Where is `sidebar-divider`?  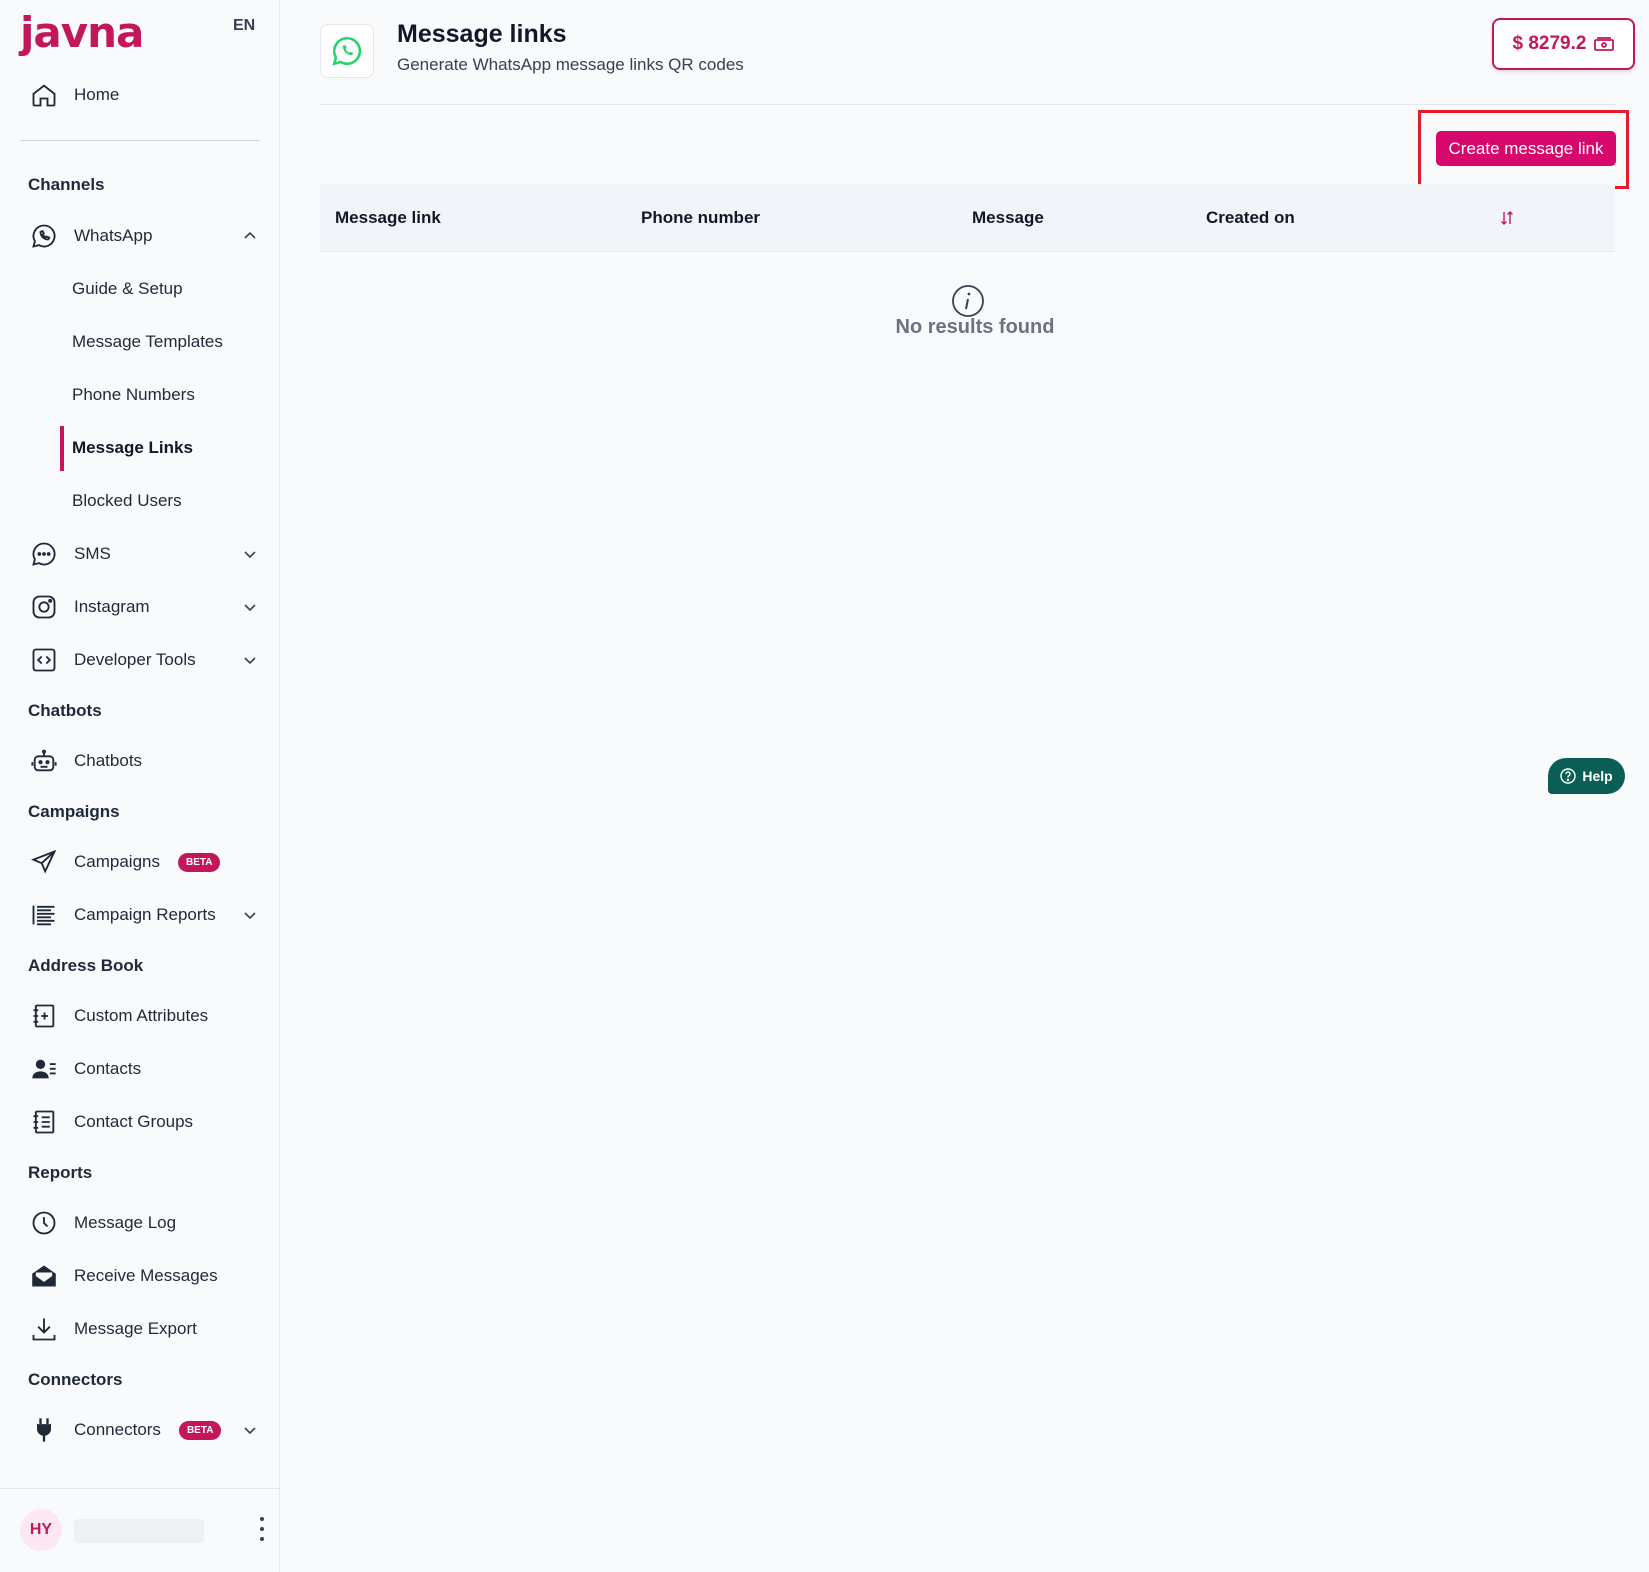 sidebar-divider is located at coordinates (140, 140).